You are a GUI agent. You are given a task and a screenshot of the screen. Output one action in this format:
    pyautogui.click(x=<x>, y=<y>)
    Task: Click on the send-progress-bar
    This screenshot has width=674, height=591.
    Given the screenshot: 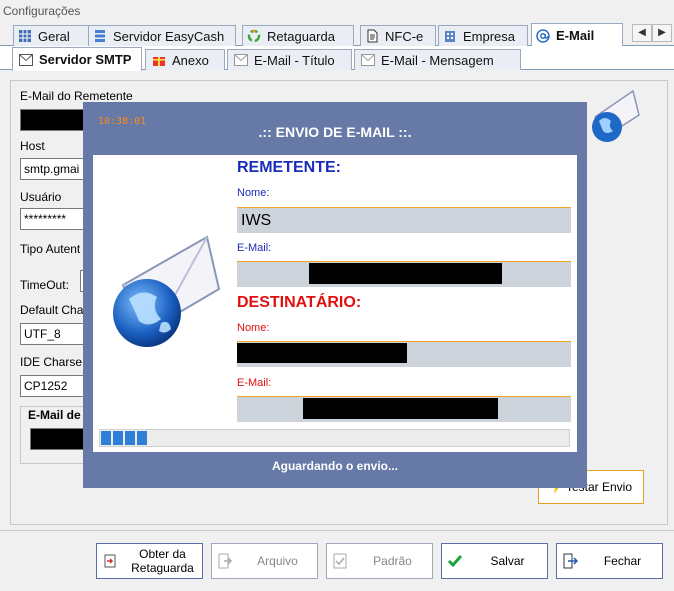 What is the action you would take?
    pyautogui.click(x=334, y=438)
    